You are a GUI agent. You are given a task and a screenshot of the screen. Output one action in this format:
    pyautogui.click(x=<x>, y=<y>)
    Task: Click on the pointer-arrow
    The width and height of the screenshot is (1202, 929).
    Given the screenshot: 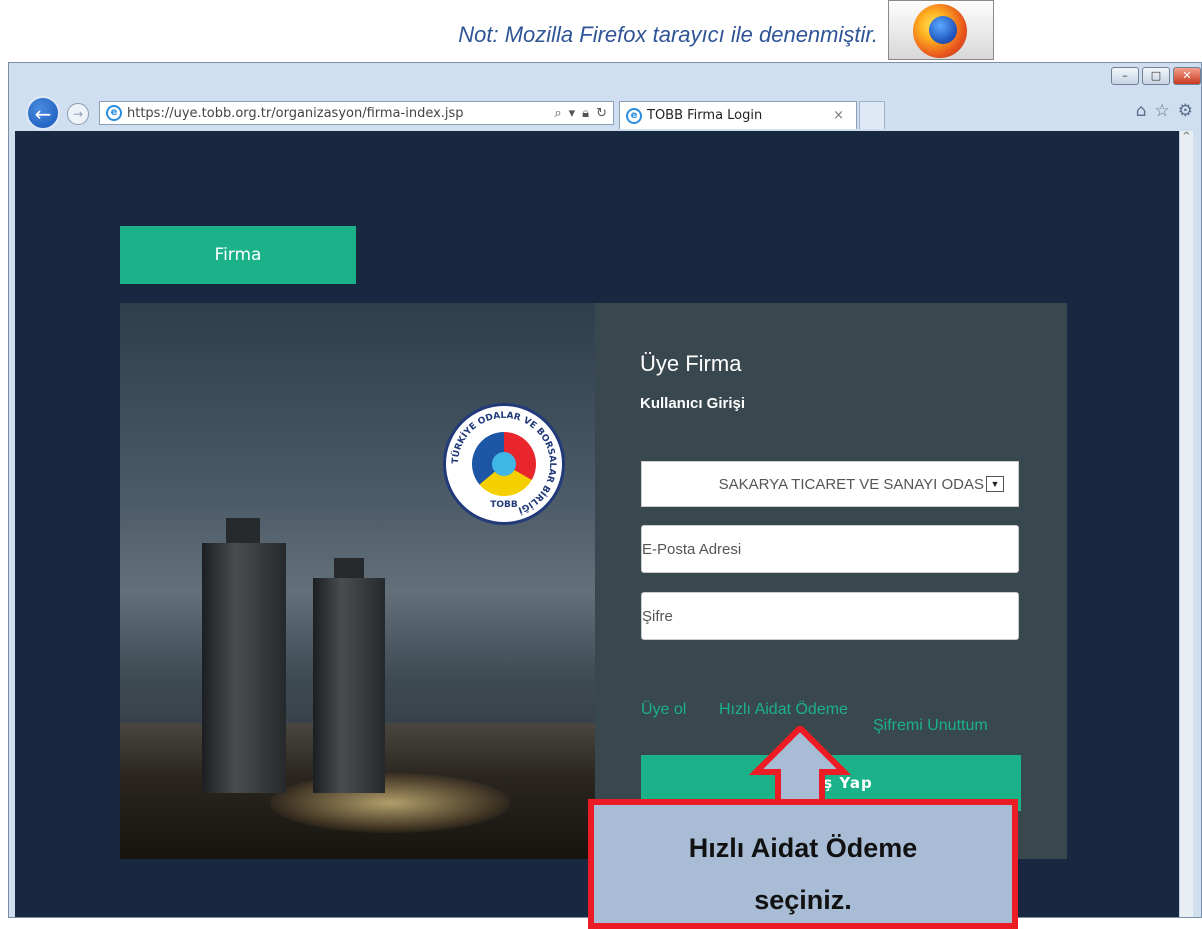 What is the action you would take?
    pyautogui.click(x=800, y=766)
    